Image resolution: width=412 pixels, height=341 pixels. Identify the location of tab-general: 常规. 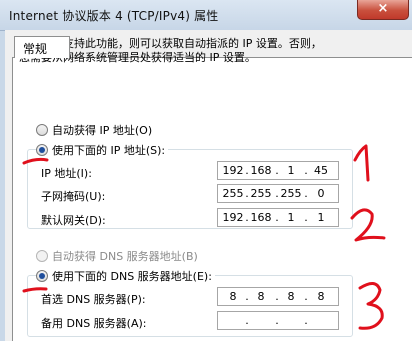
(42, 47).